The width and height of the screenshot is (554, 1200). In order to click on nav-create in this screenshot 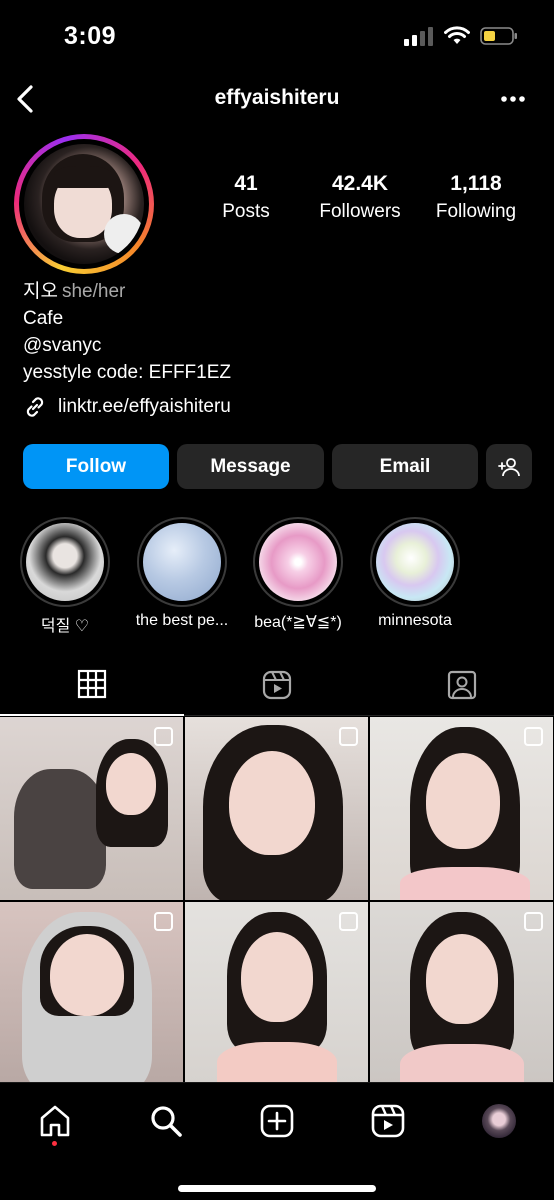, I will do `click(277, 1121)`.